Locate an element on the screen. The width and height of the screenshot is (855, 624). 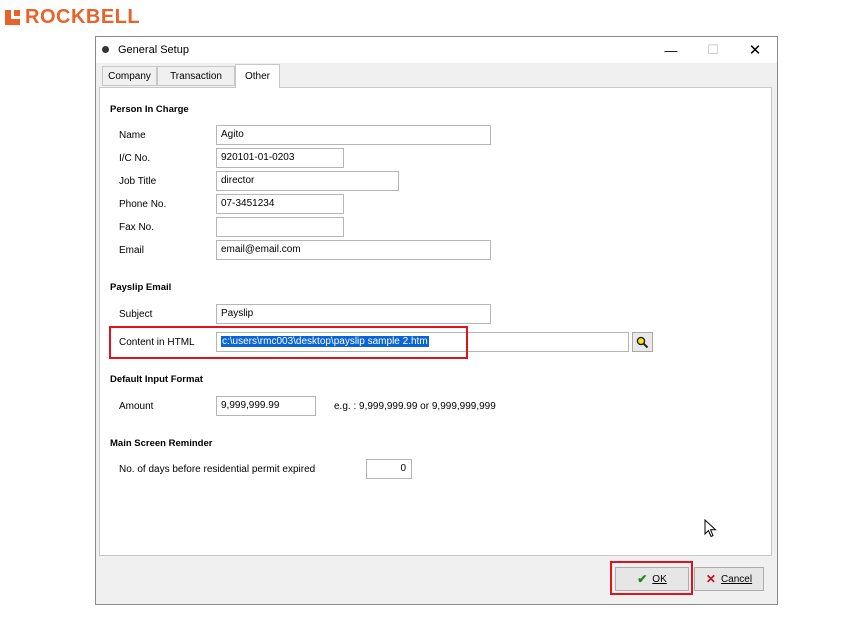
tab-company: Company is located at coordinates (129, 76).